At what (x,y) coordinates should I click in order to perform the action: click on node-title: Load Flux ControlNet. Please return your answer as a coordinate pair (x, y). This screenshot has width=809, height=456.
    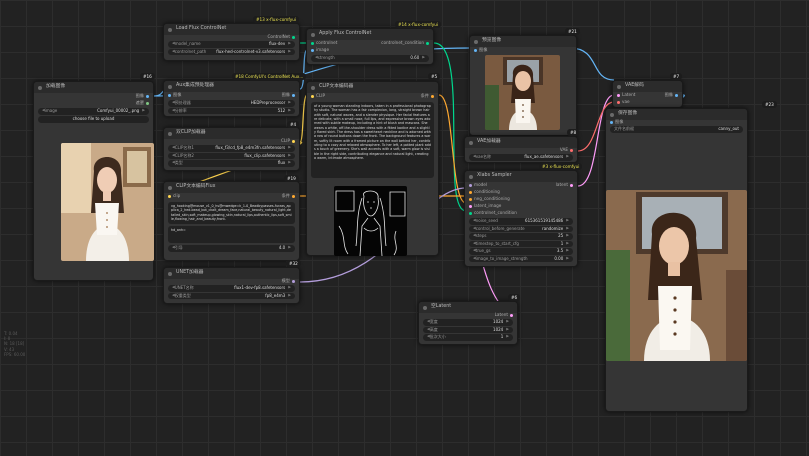
    Looking at the image, I should click on (231, 29).